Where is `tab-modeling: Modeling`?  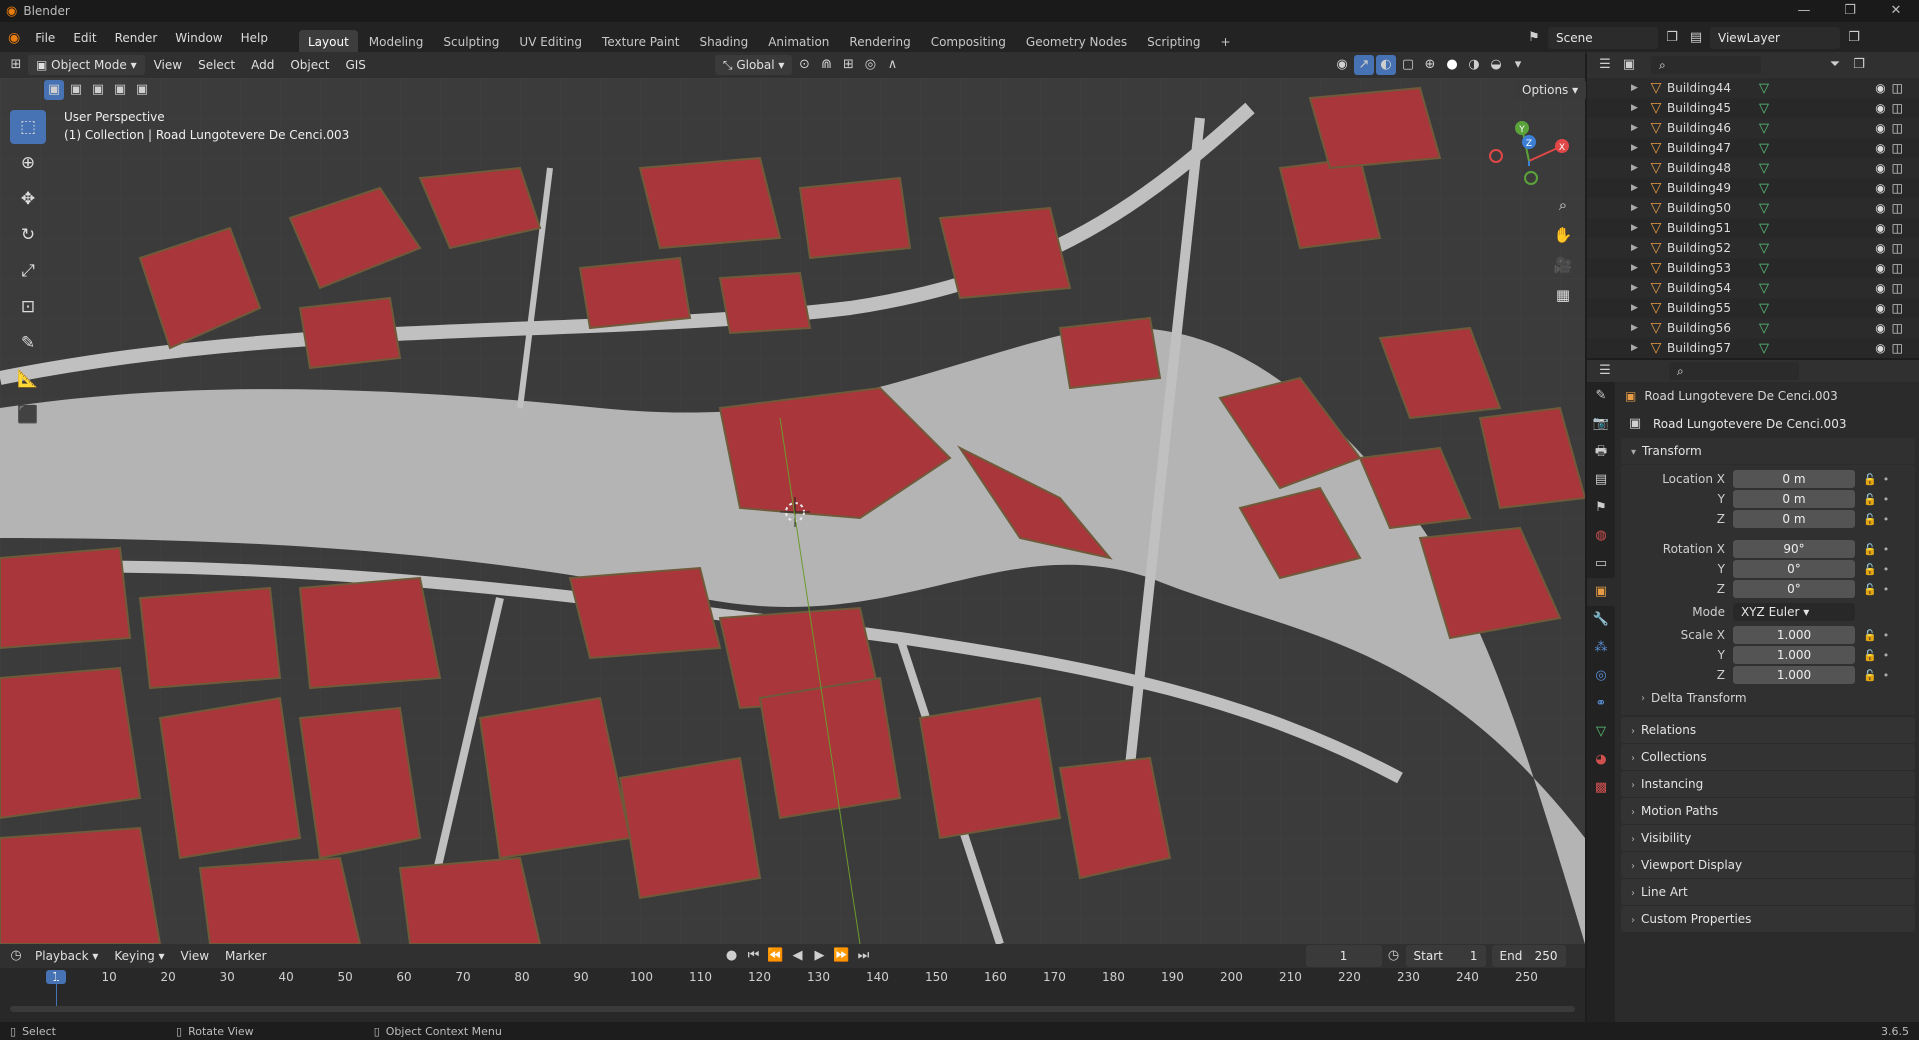
tab-modeling: Modeling is located at coordinates (396, 42).